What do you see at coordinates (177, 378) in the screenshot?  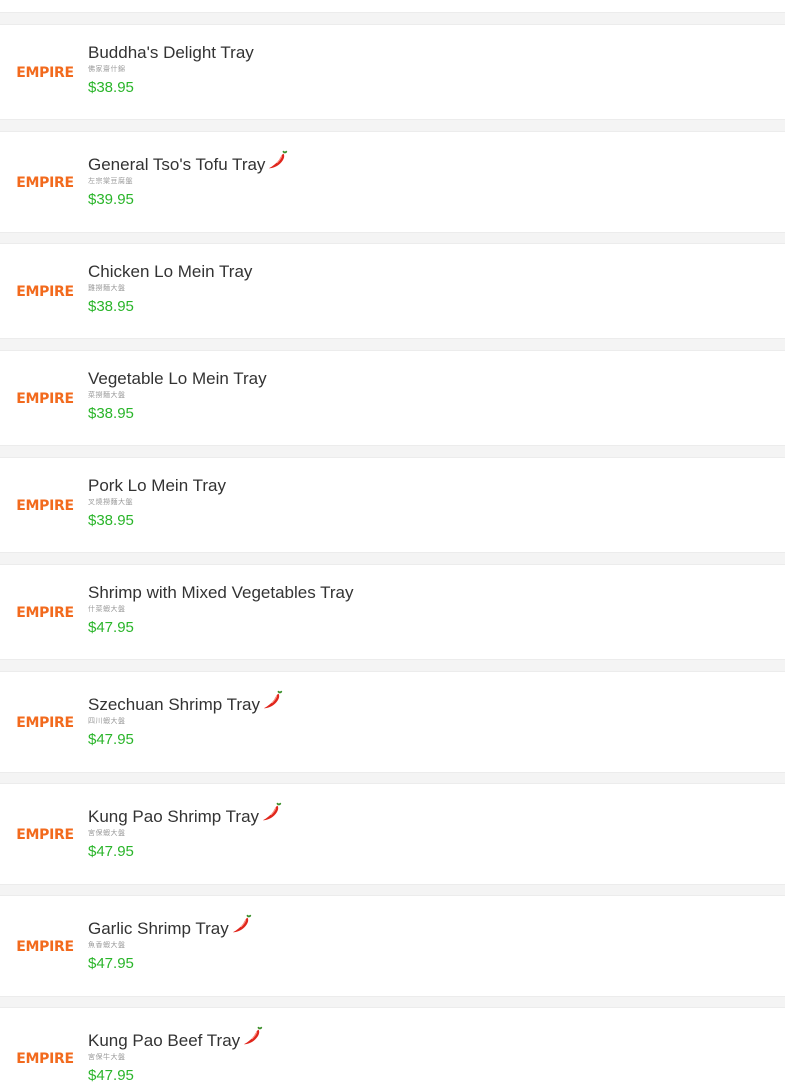 I see `menu-item-name: Vegetable Lo Mein Tray` at bounding box center [177, 378].